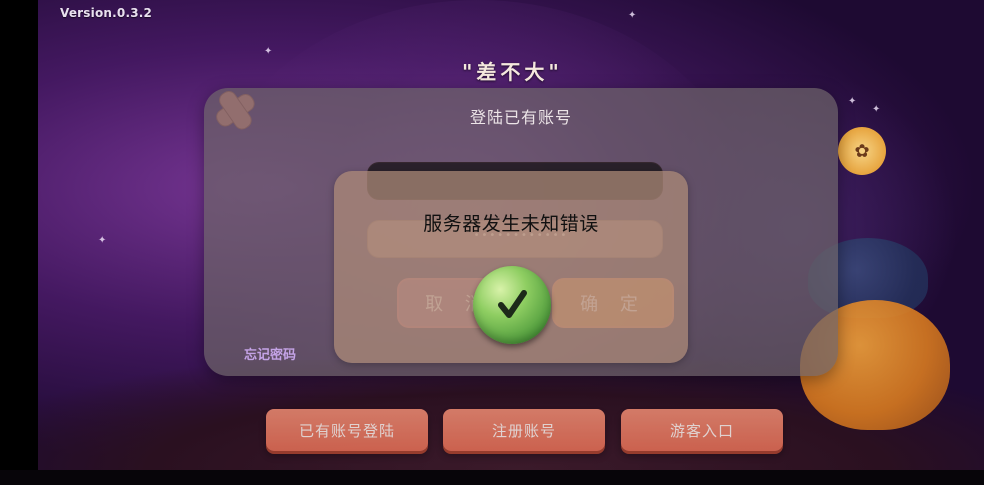  Describe the element at coordinates (492, 477) in the screenshot. I see `system-navigation-bar` at that location.